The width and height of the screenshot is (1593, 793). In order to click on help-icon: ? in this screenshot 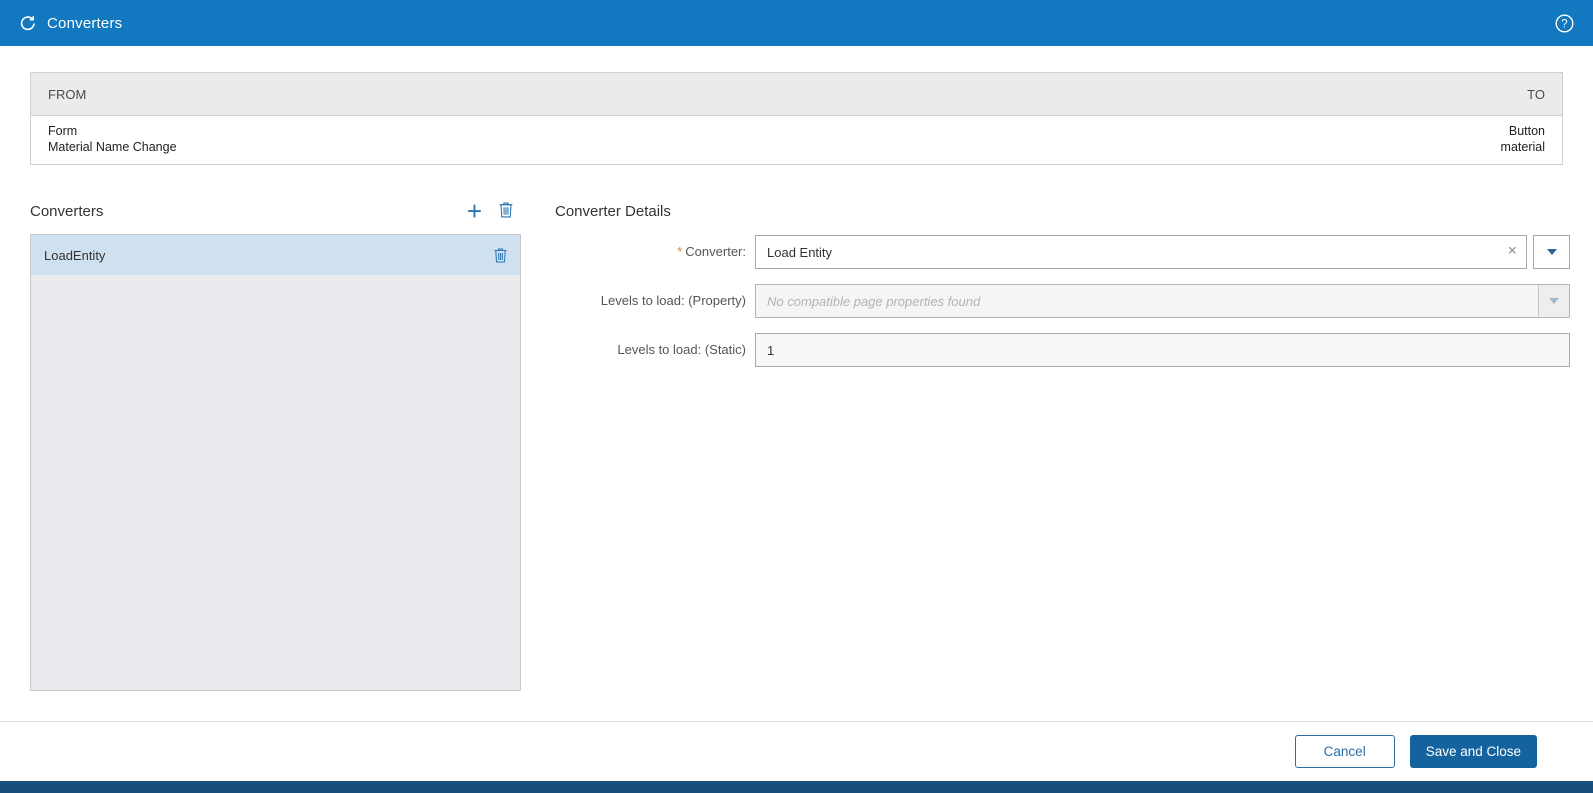, I will do `click(1564, 23)`.